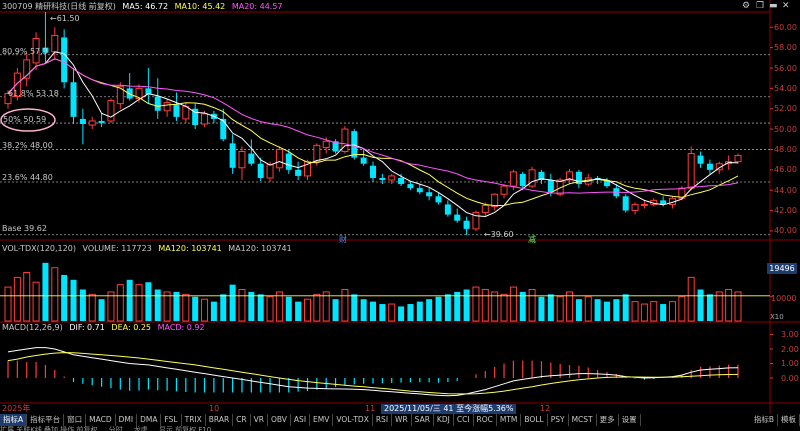 Image resolution: width=800 pixels, height=431 pixels. I want to click on macd-macd: MACD: 0.92, so click(181, 327).